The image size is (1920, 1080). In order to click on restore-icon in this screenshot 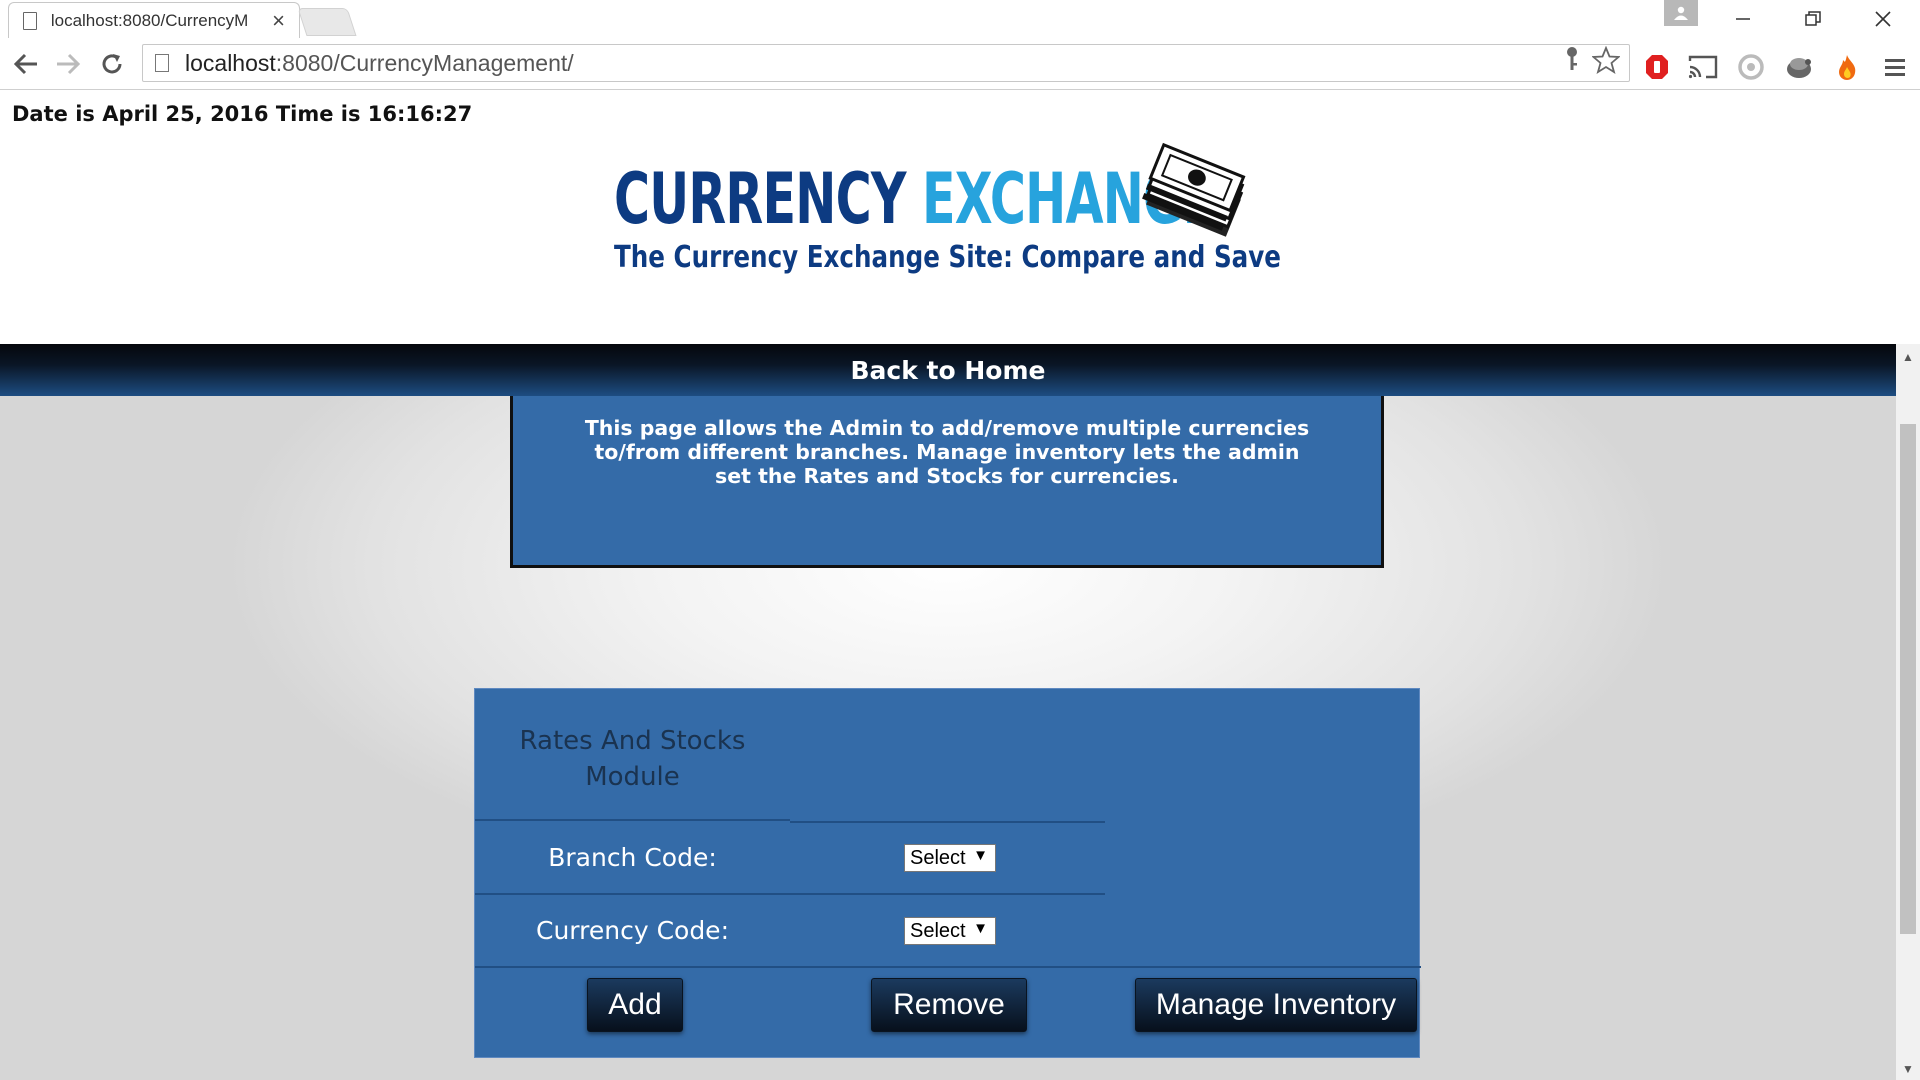, I will do `click(1813, 19)`.